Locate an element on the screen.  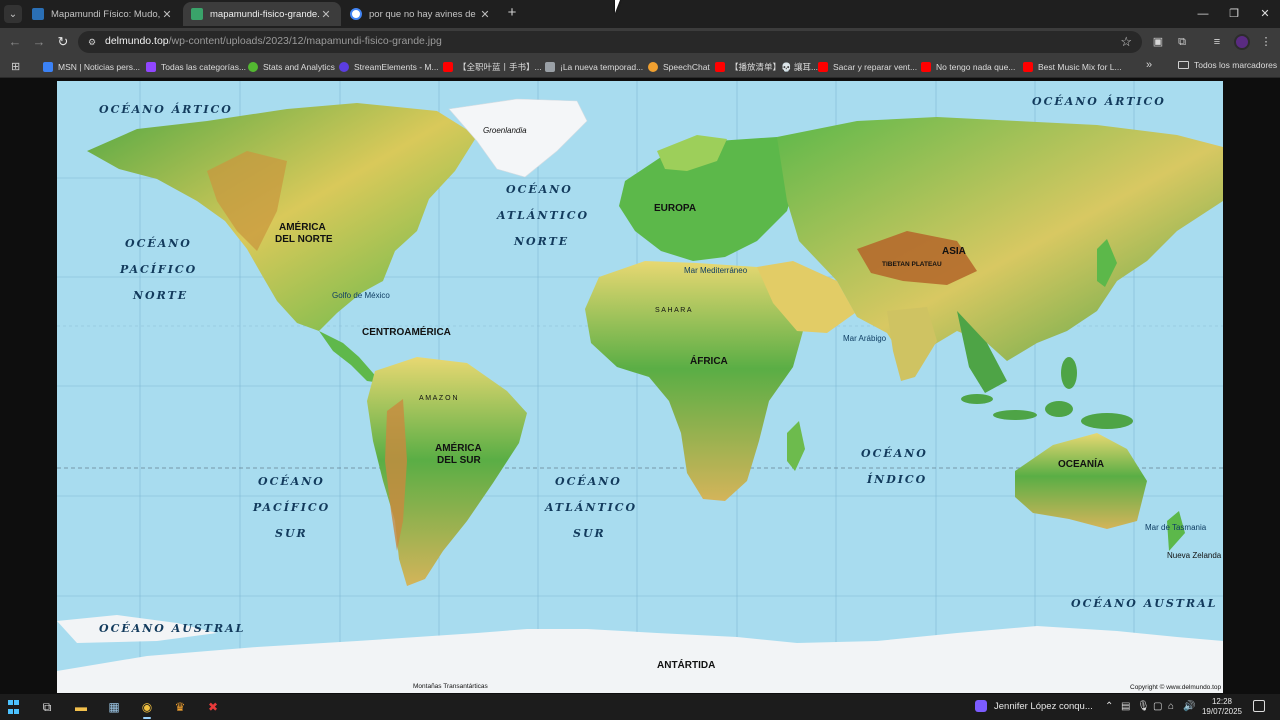
tab-title: por que no hay avines de latina is located at coordinates (423, 14).